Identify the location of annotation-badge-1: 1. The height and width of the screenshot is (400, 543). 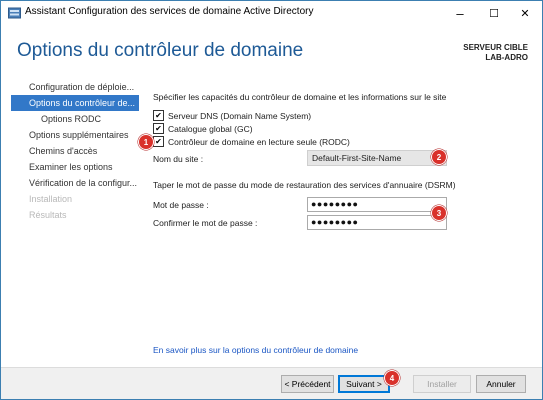
(146, 142).